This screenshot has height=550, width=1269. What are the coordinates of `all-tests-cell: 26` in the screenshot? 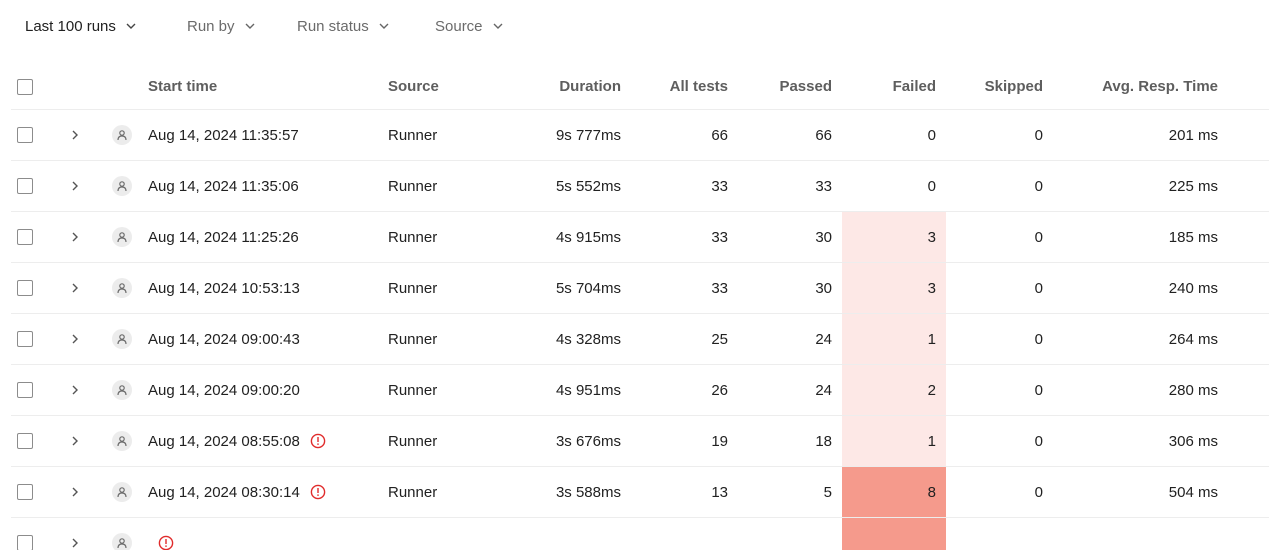 It's located at (719, 390).